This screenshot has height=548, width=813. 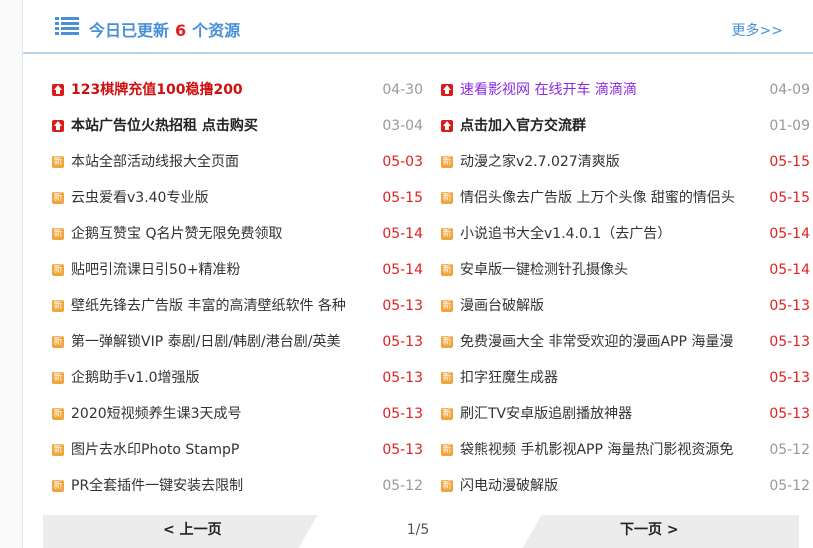 I want to click on item-title-link: 图片去水印Photo StampP, so click(x=219, y=450).